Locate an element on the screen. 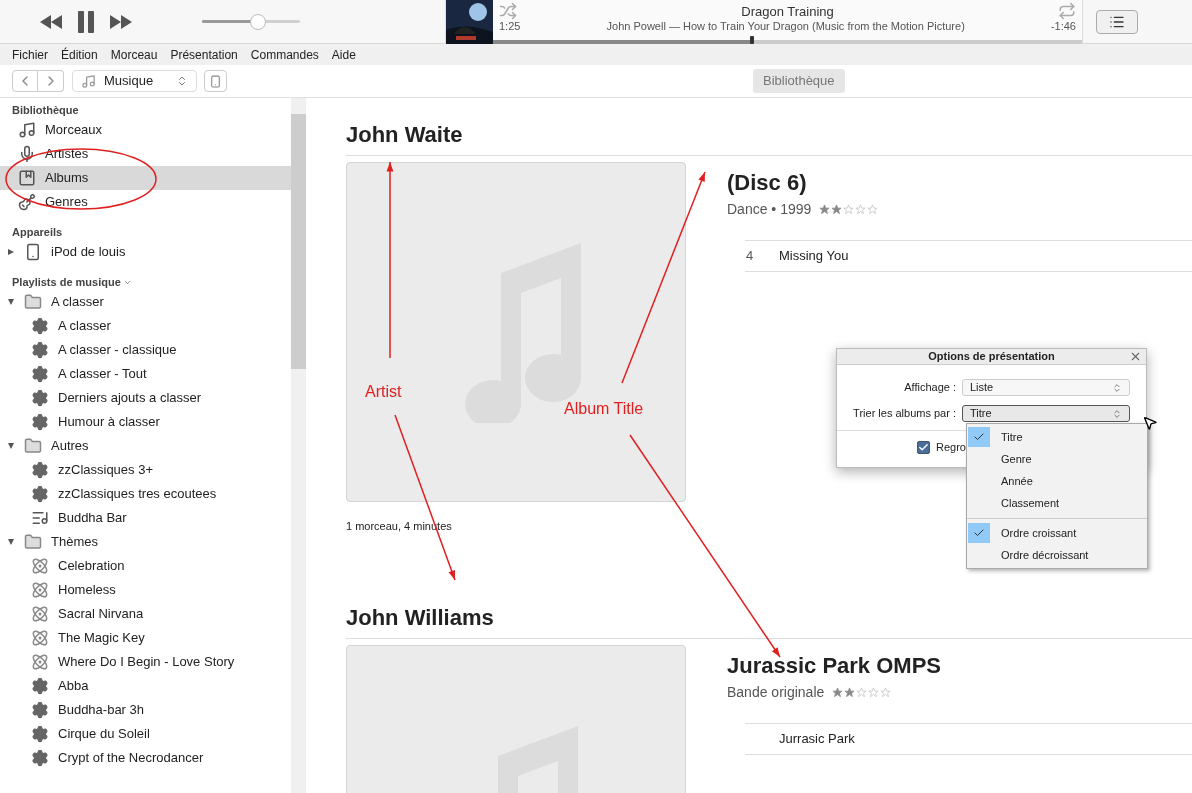  media-select: Musique is located at coordinates (134, 81).